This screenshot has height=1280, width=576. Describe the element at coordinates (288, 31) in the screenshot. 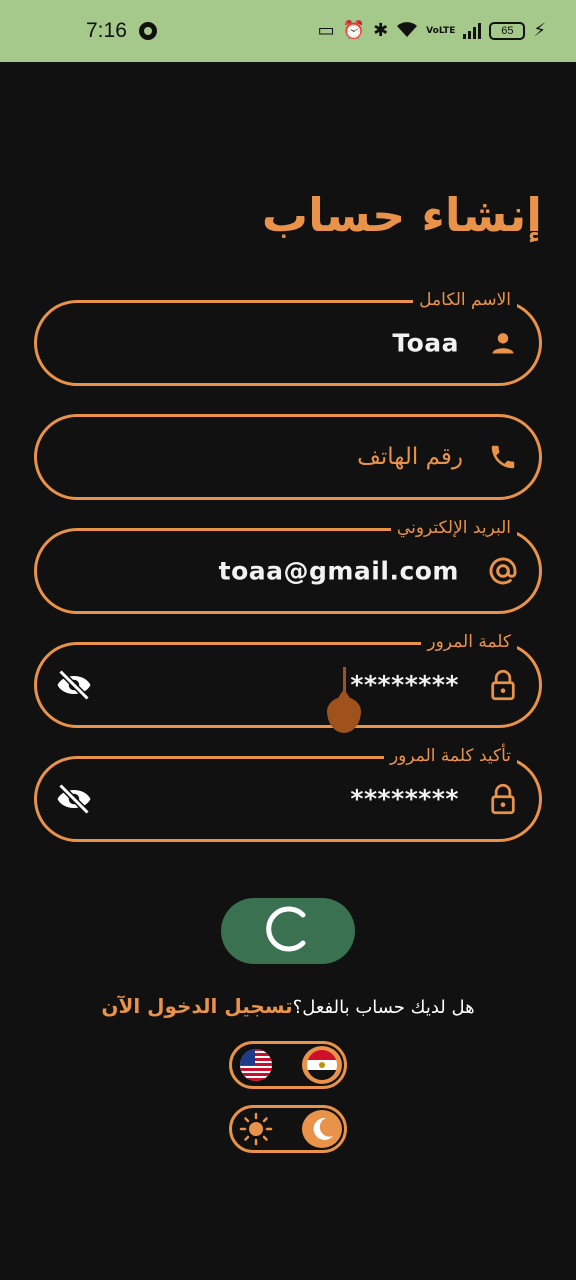

I see `status-bar: 7:16 ▭ ⏰ ✱ VoLTE 65 ⚡` at that location.